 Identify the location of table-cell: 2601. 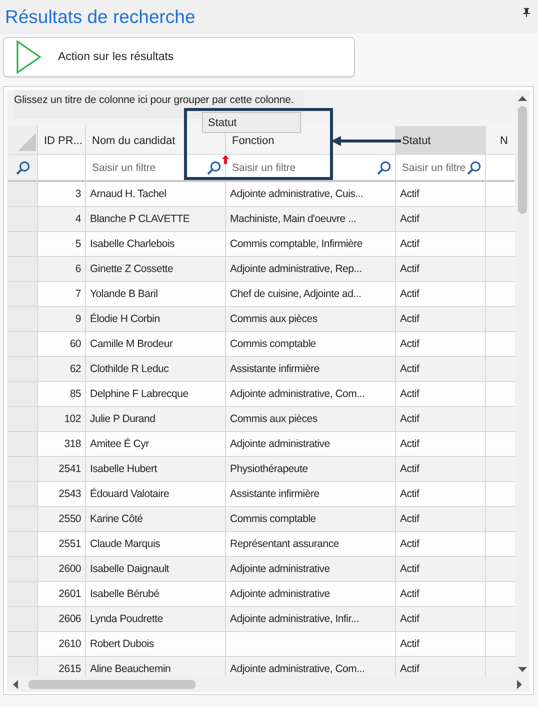
(62, 594).